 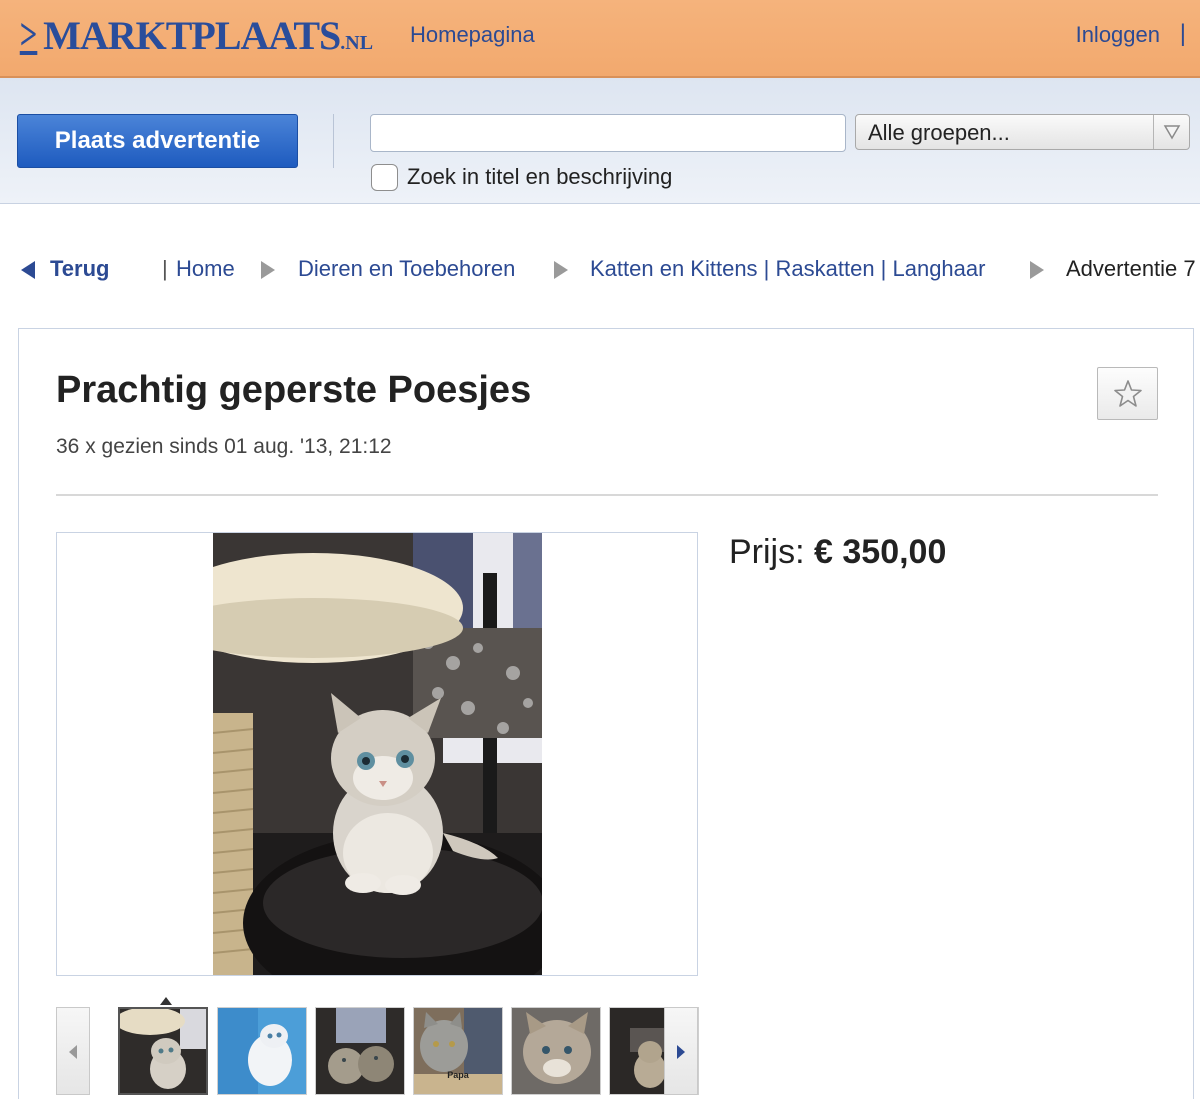 What do you see at coordinates (224, 446) in the screenshot?
I see `listing-view-count: 36 x gezien sinds 01 aug. '13, 21:12` at bounding box center [224, 446].